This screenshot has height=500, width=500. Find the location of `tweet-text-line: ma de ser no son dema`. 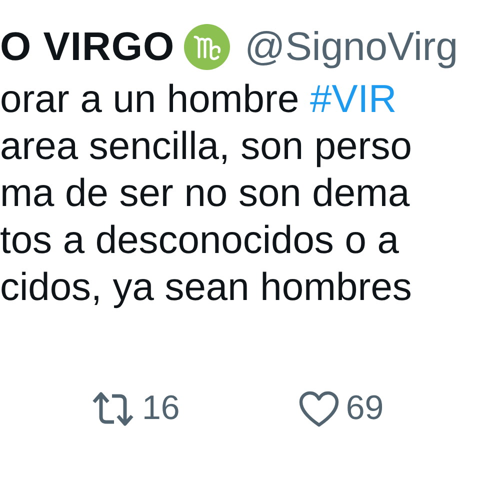

tweet-text-line: ma de ser no son dema is located at coordinates (205, 194).